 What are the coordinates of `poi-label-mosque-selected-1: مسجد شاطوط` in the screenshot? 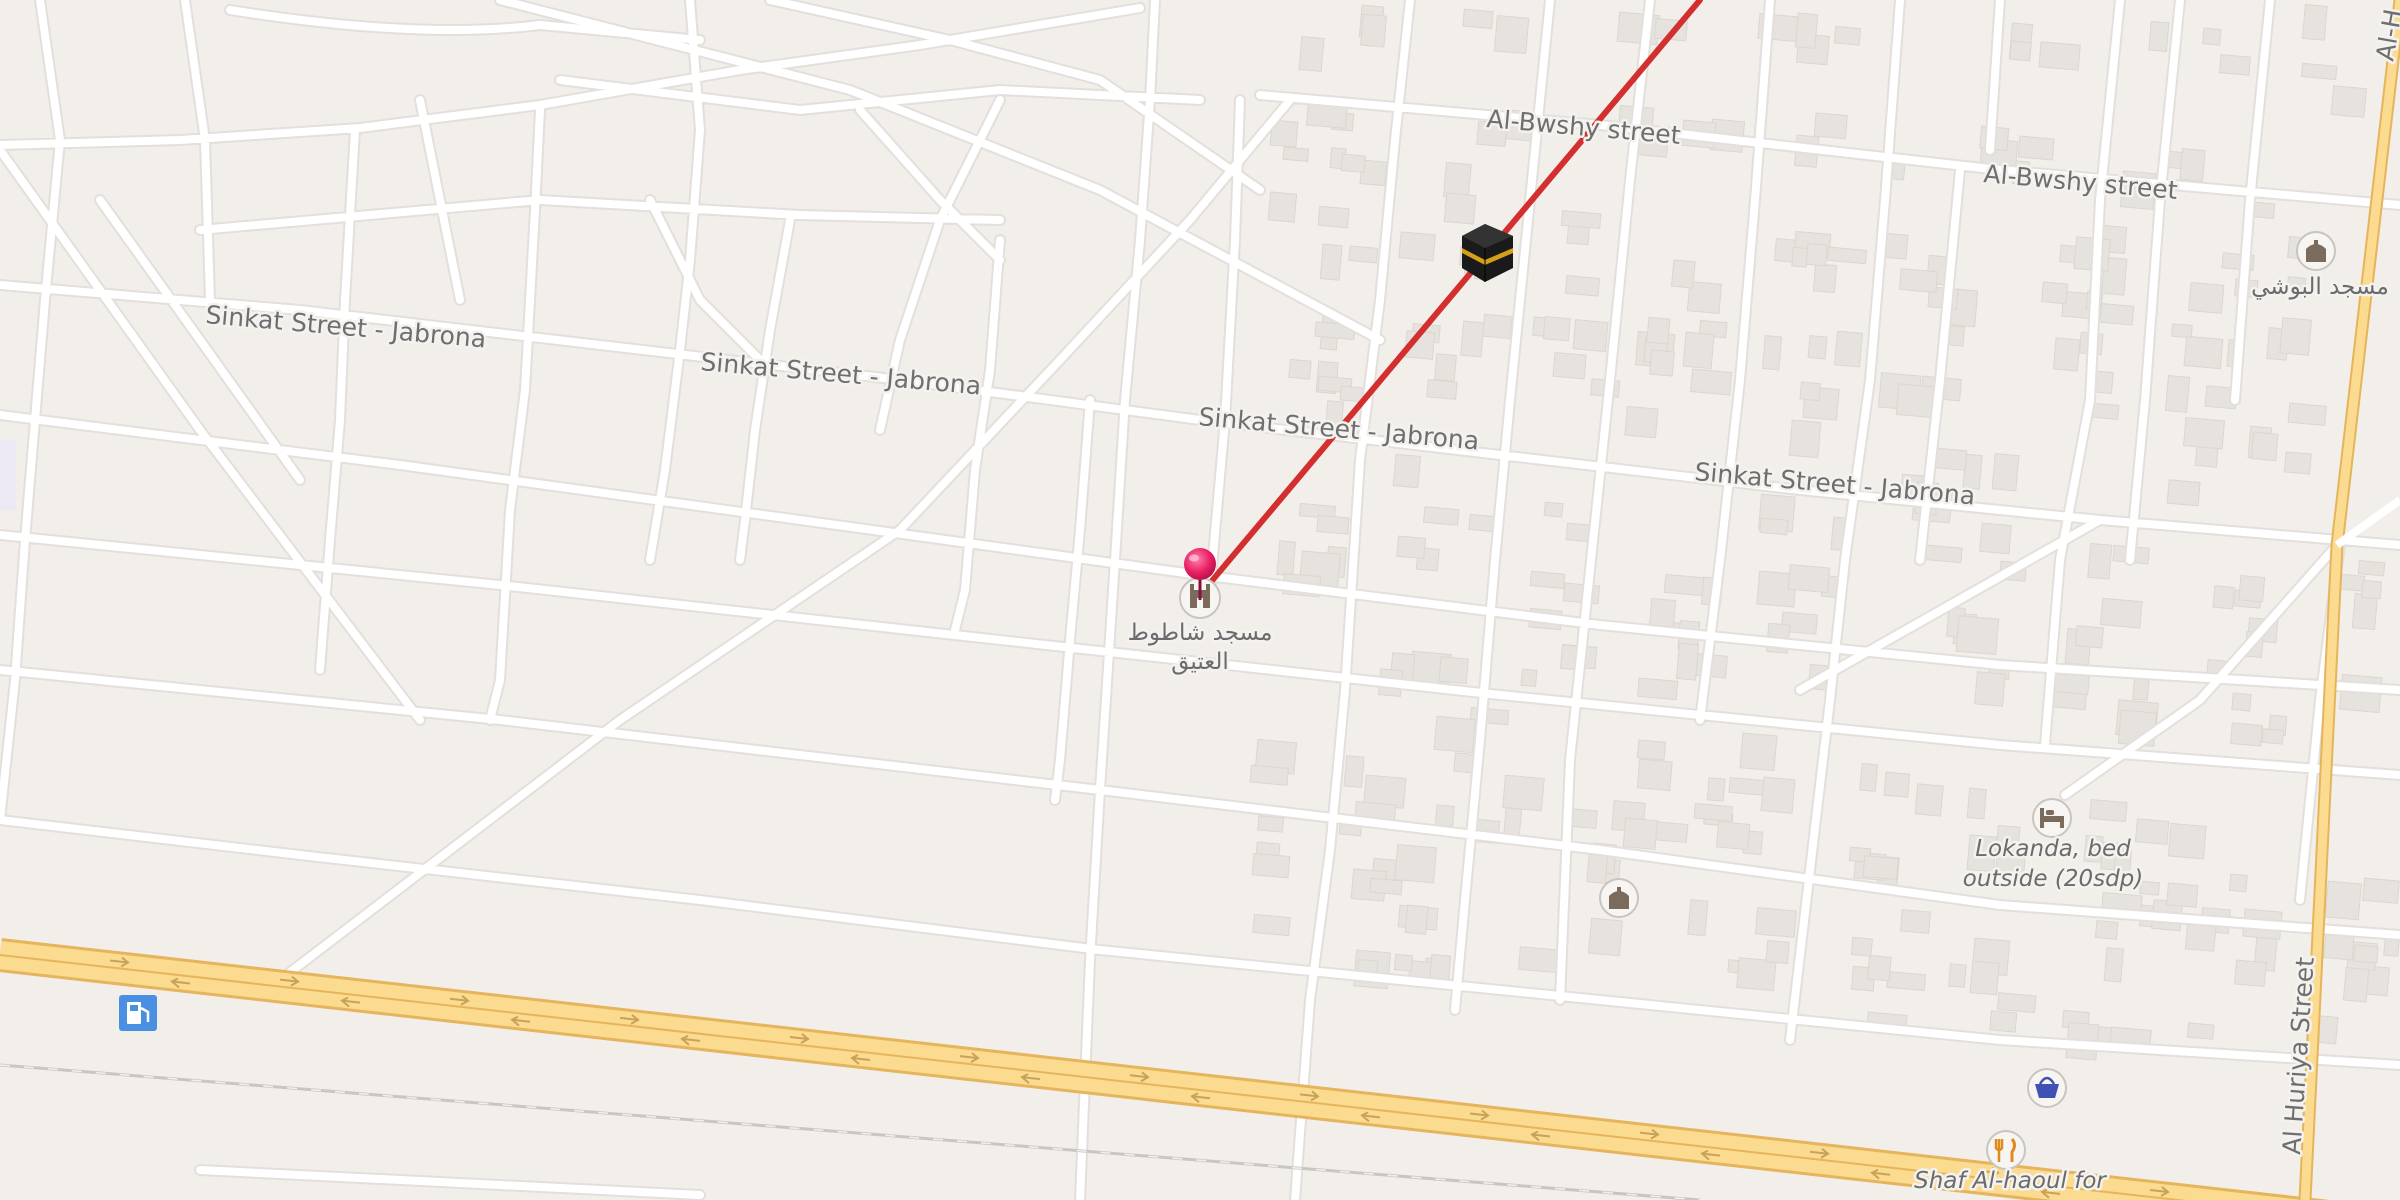 It's located at (1200, 633).